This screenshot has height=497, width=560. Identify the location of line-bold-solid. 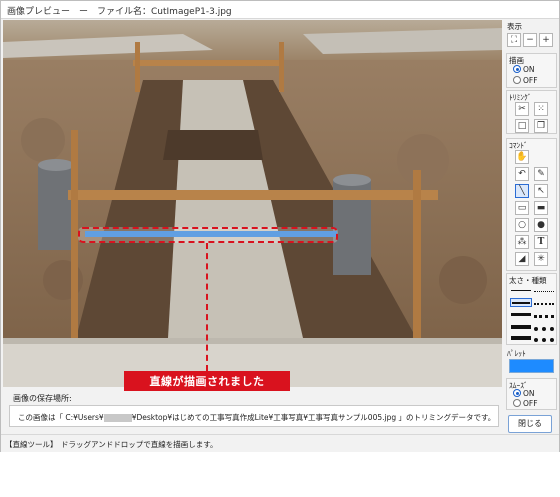
(521, 337).